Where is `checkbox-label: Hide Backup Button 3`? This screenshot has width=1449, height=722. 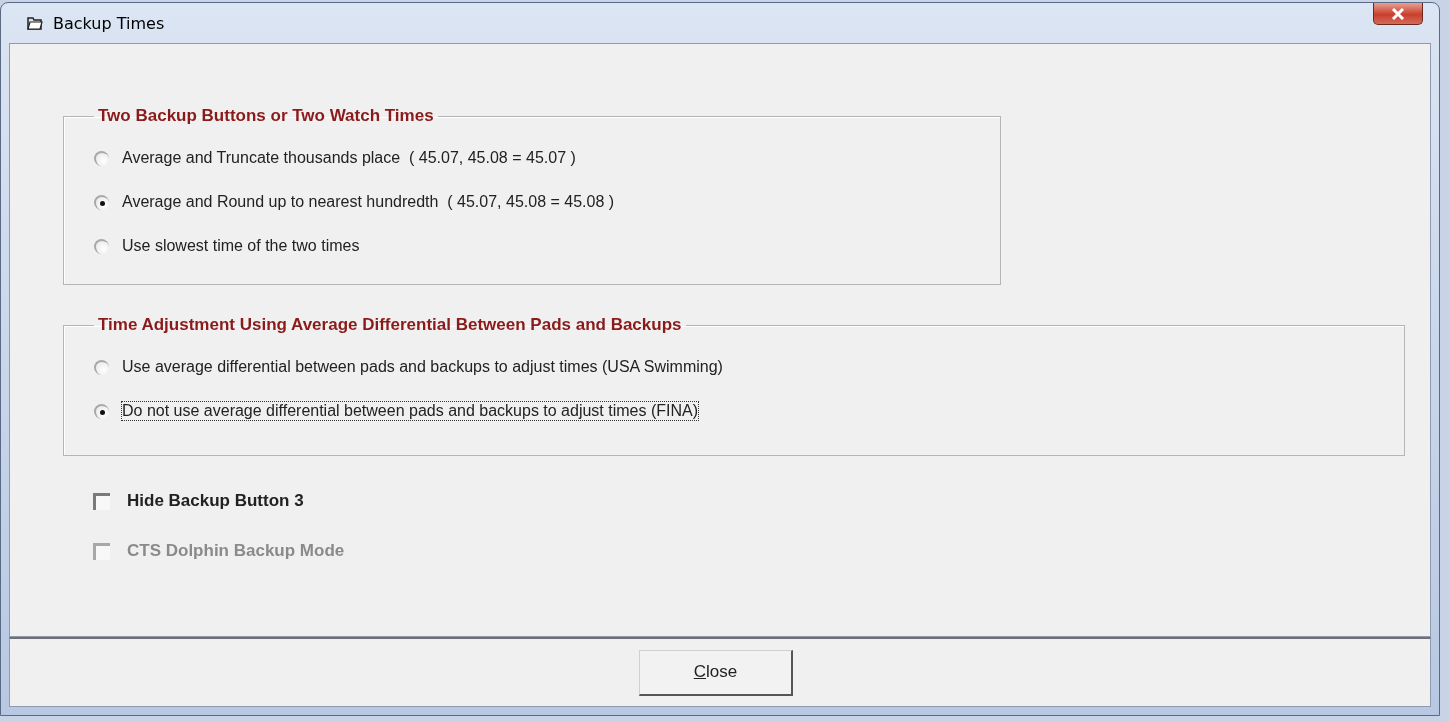
checkbox-label: Hide Backup Button 3 is located at coordinates (215, 501).